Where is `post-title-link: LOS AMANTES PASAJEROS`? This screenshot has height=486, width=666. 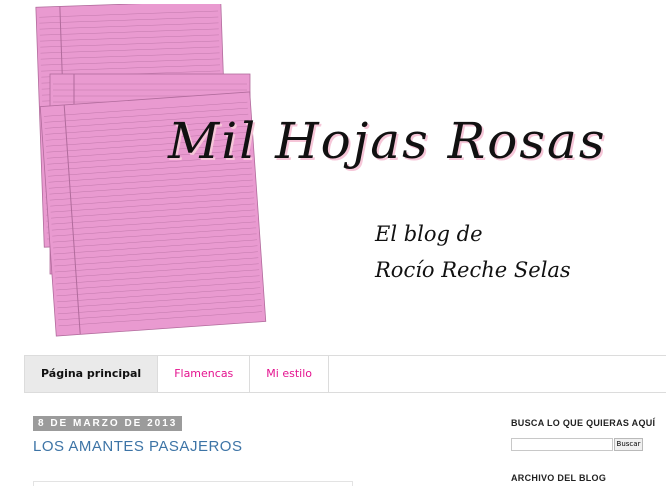 post-title-link: LOS AMANTES PASAJEROS is located at coordinates (137, 446).